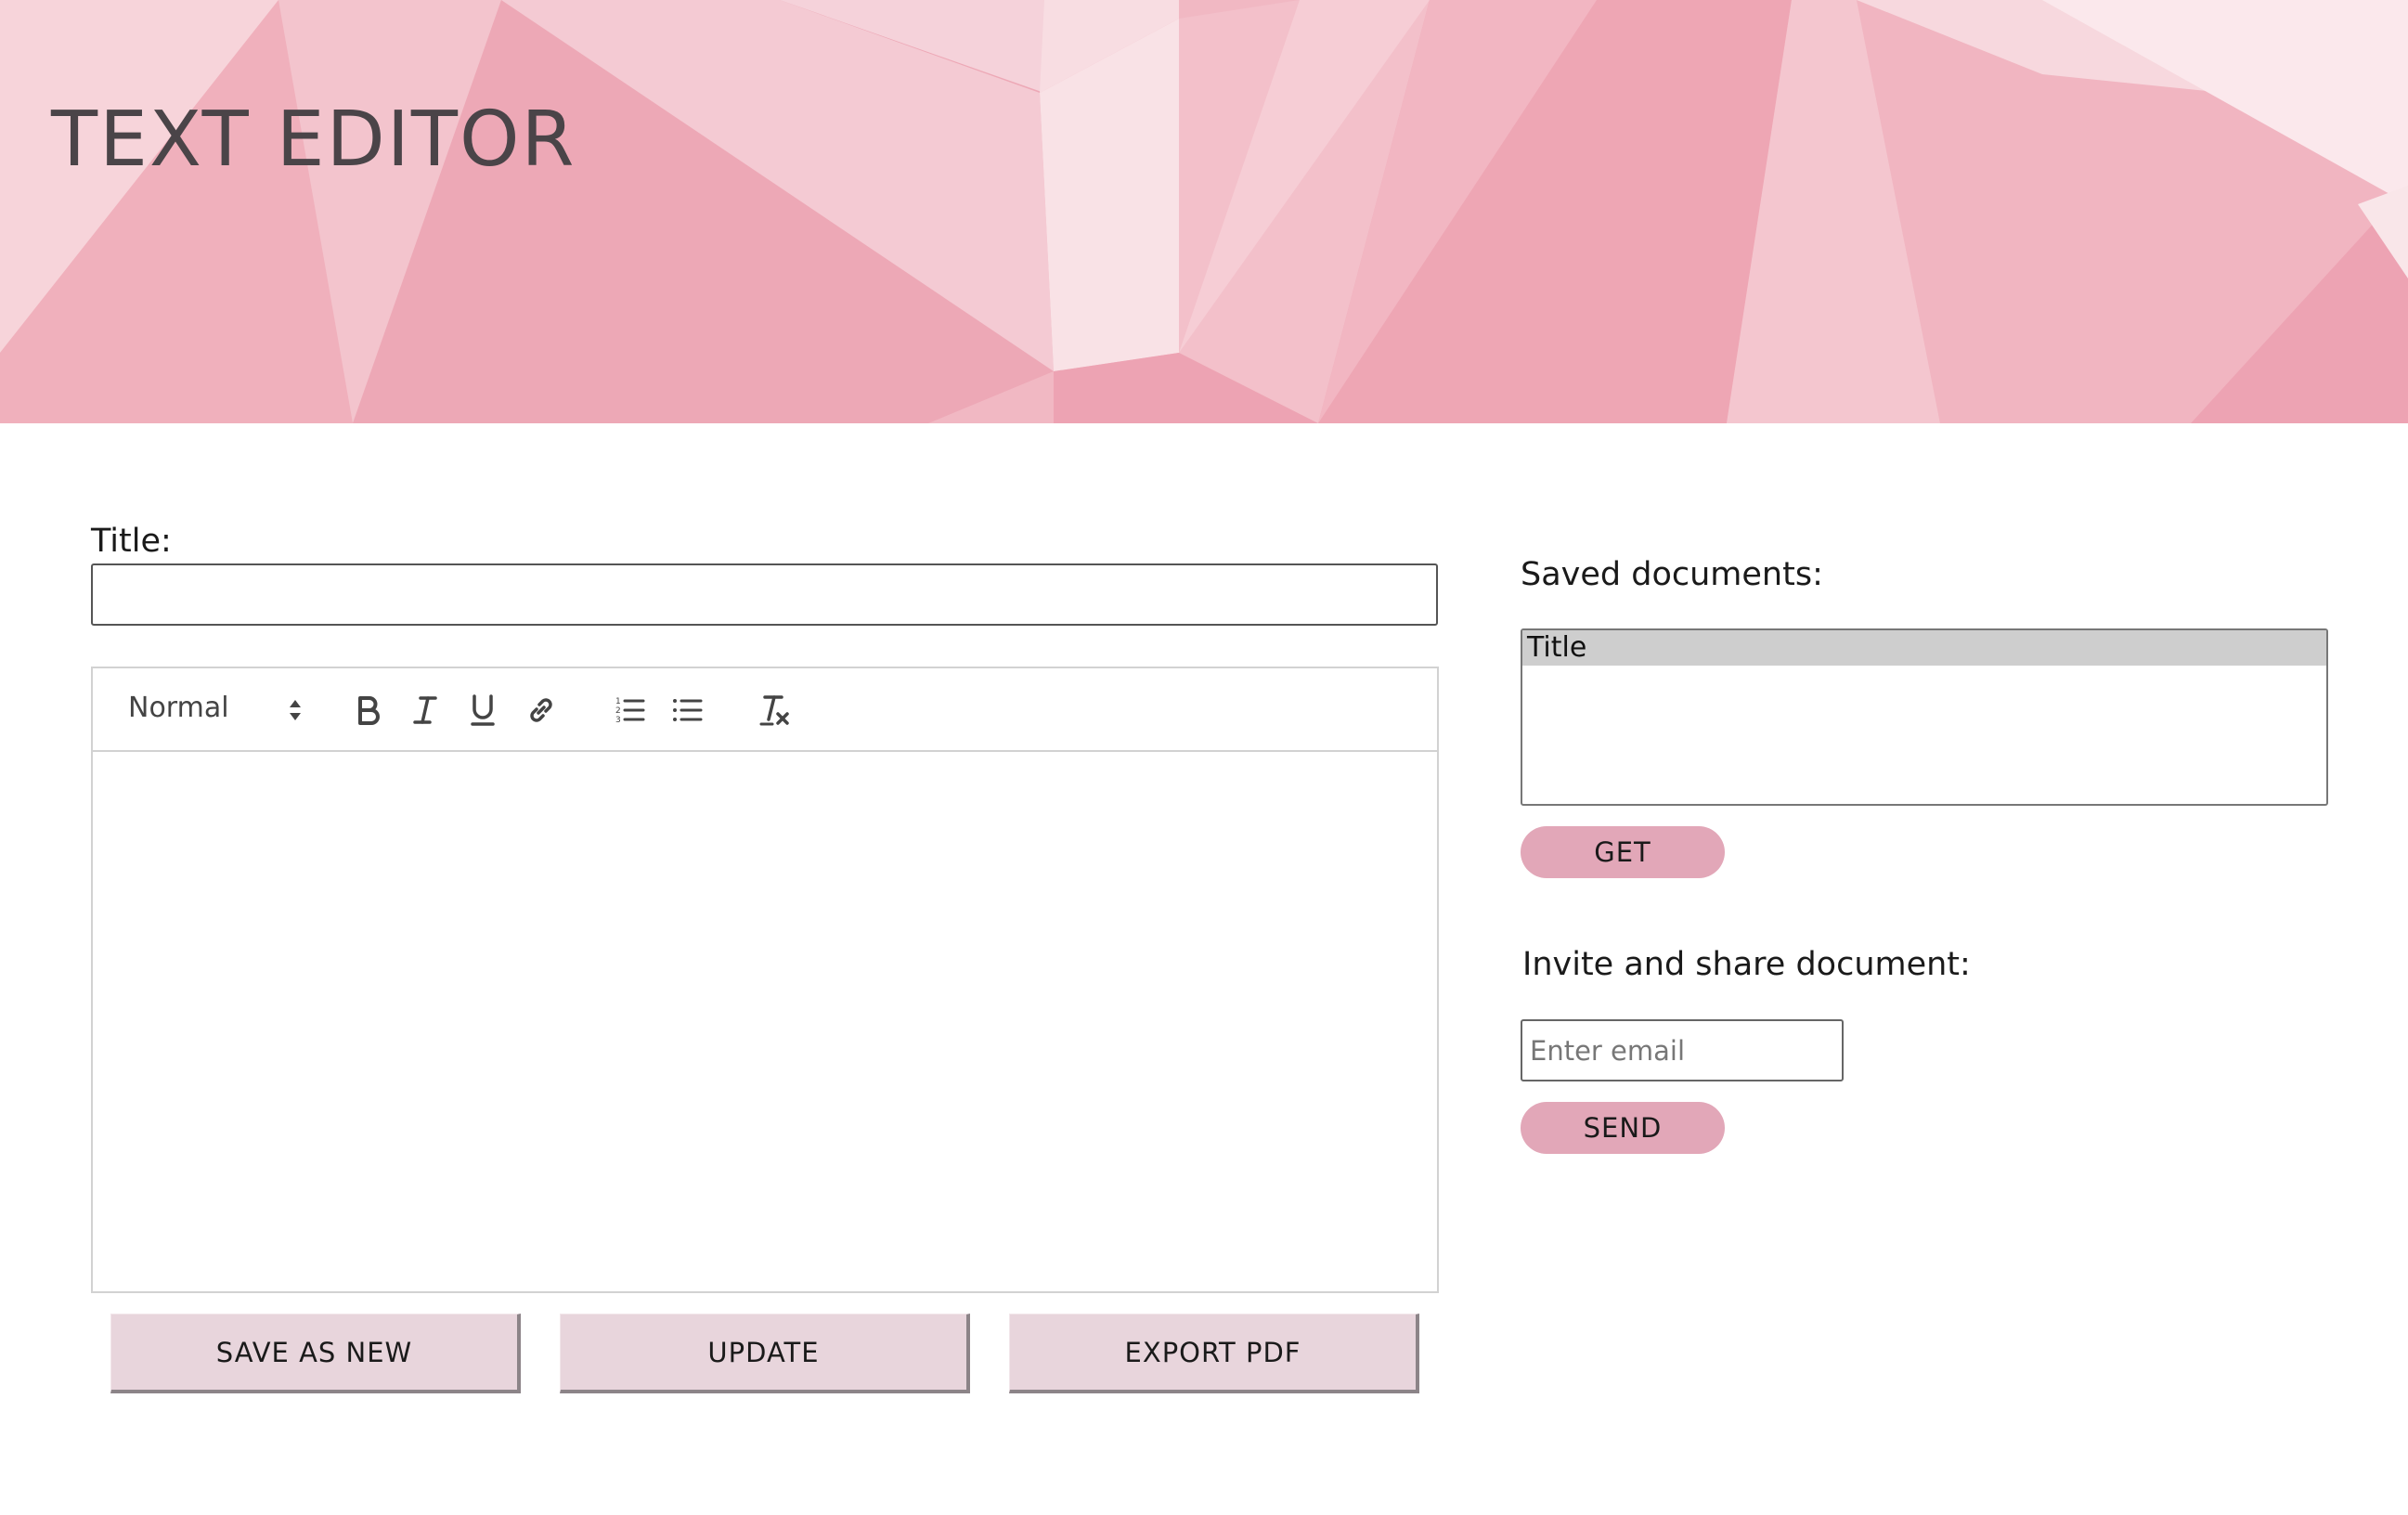 Image resolution: width=2408 pixels, height=1515 pixels. I want to click on bold-button, so click(367, 711).